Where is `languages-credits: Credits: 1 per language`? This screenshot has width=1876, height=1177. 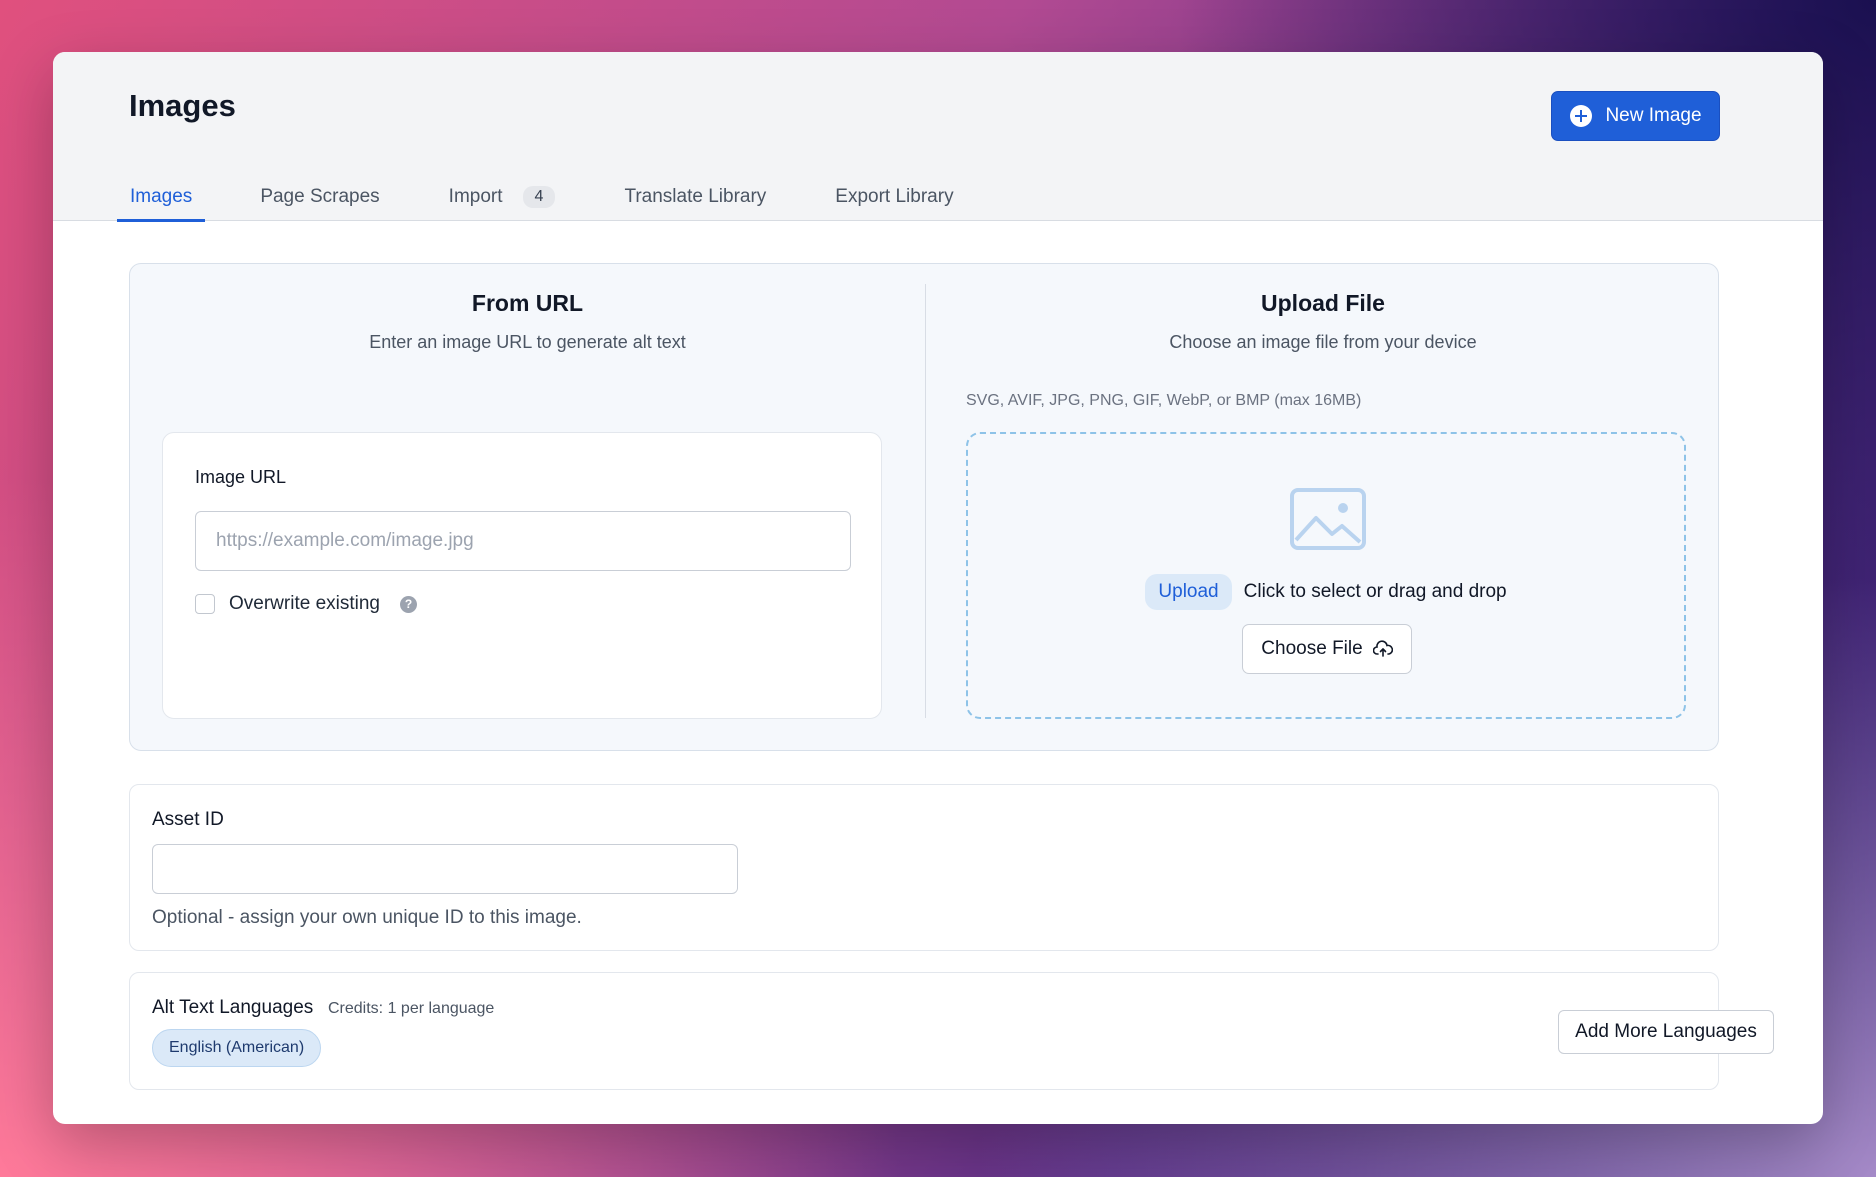 languages-credits: Credits: 1 per language is located at coordinates (411, 1008).